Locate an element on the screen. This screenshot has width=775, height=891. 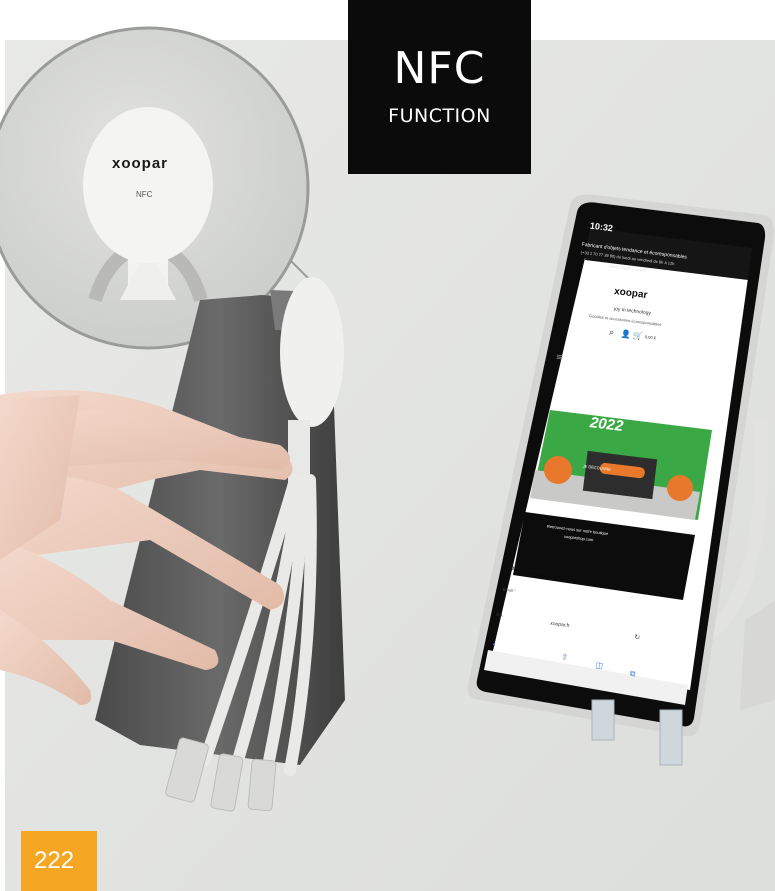
phone-tagline: joy in technology is located at coordinates (632, 311).